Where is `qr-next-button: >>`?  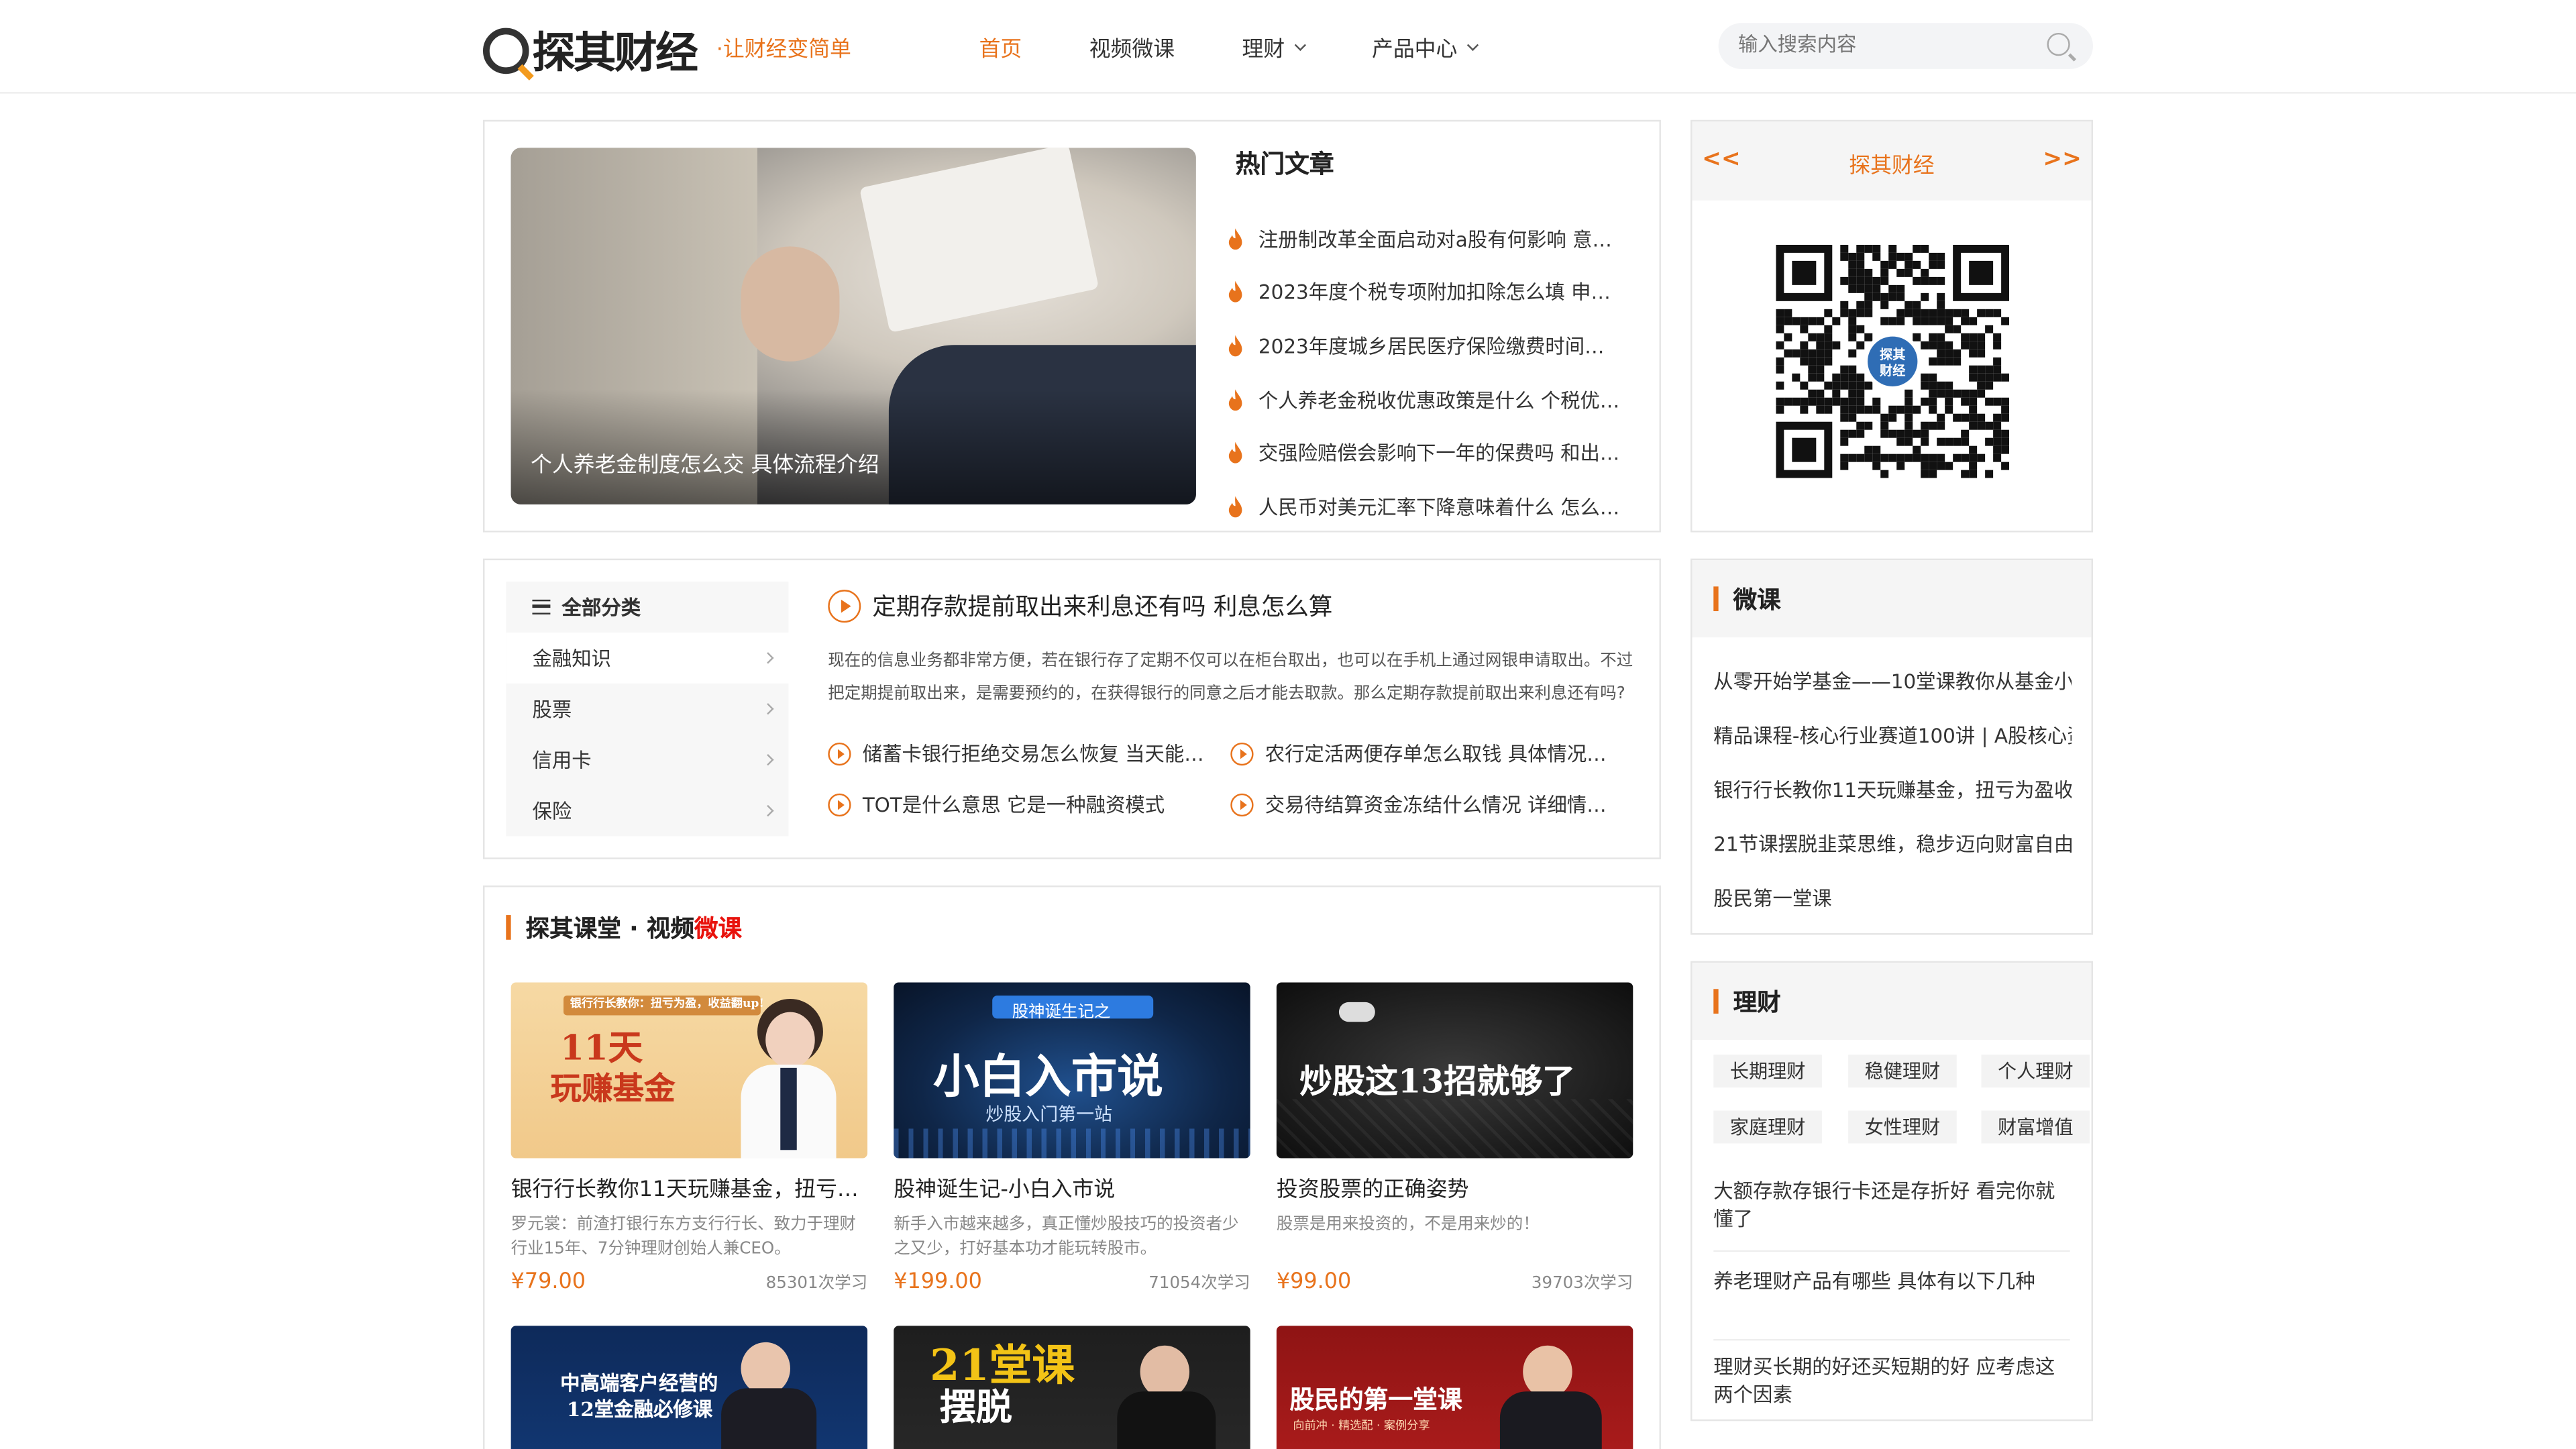
qr-next-button: >> is located at coordinates (2062, 159).